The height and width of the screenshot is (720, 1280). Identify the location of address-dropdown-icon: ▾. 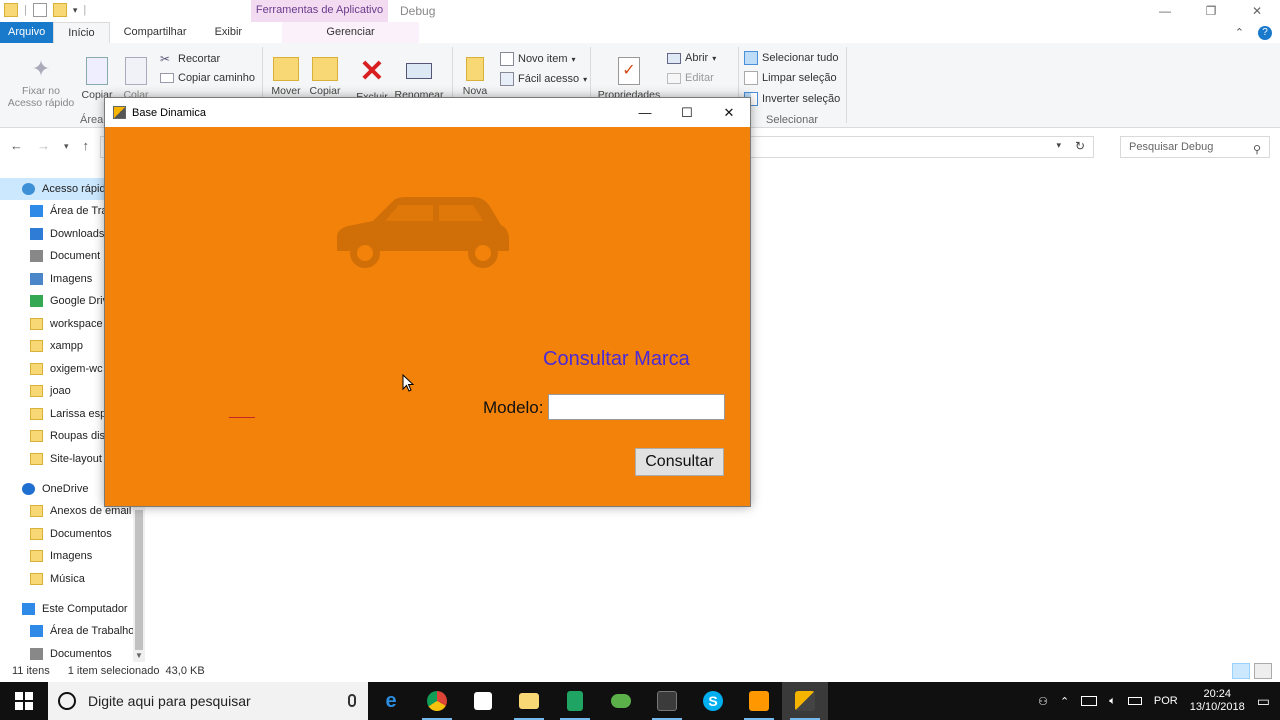
(1058, 145).